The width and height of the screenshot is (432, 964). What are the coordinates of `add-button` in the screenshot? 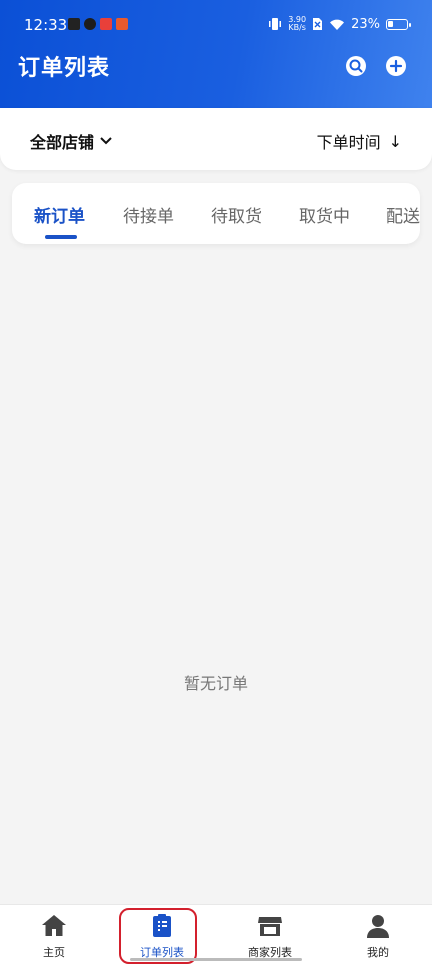 It's located at (396, 66).